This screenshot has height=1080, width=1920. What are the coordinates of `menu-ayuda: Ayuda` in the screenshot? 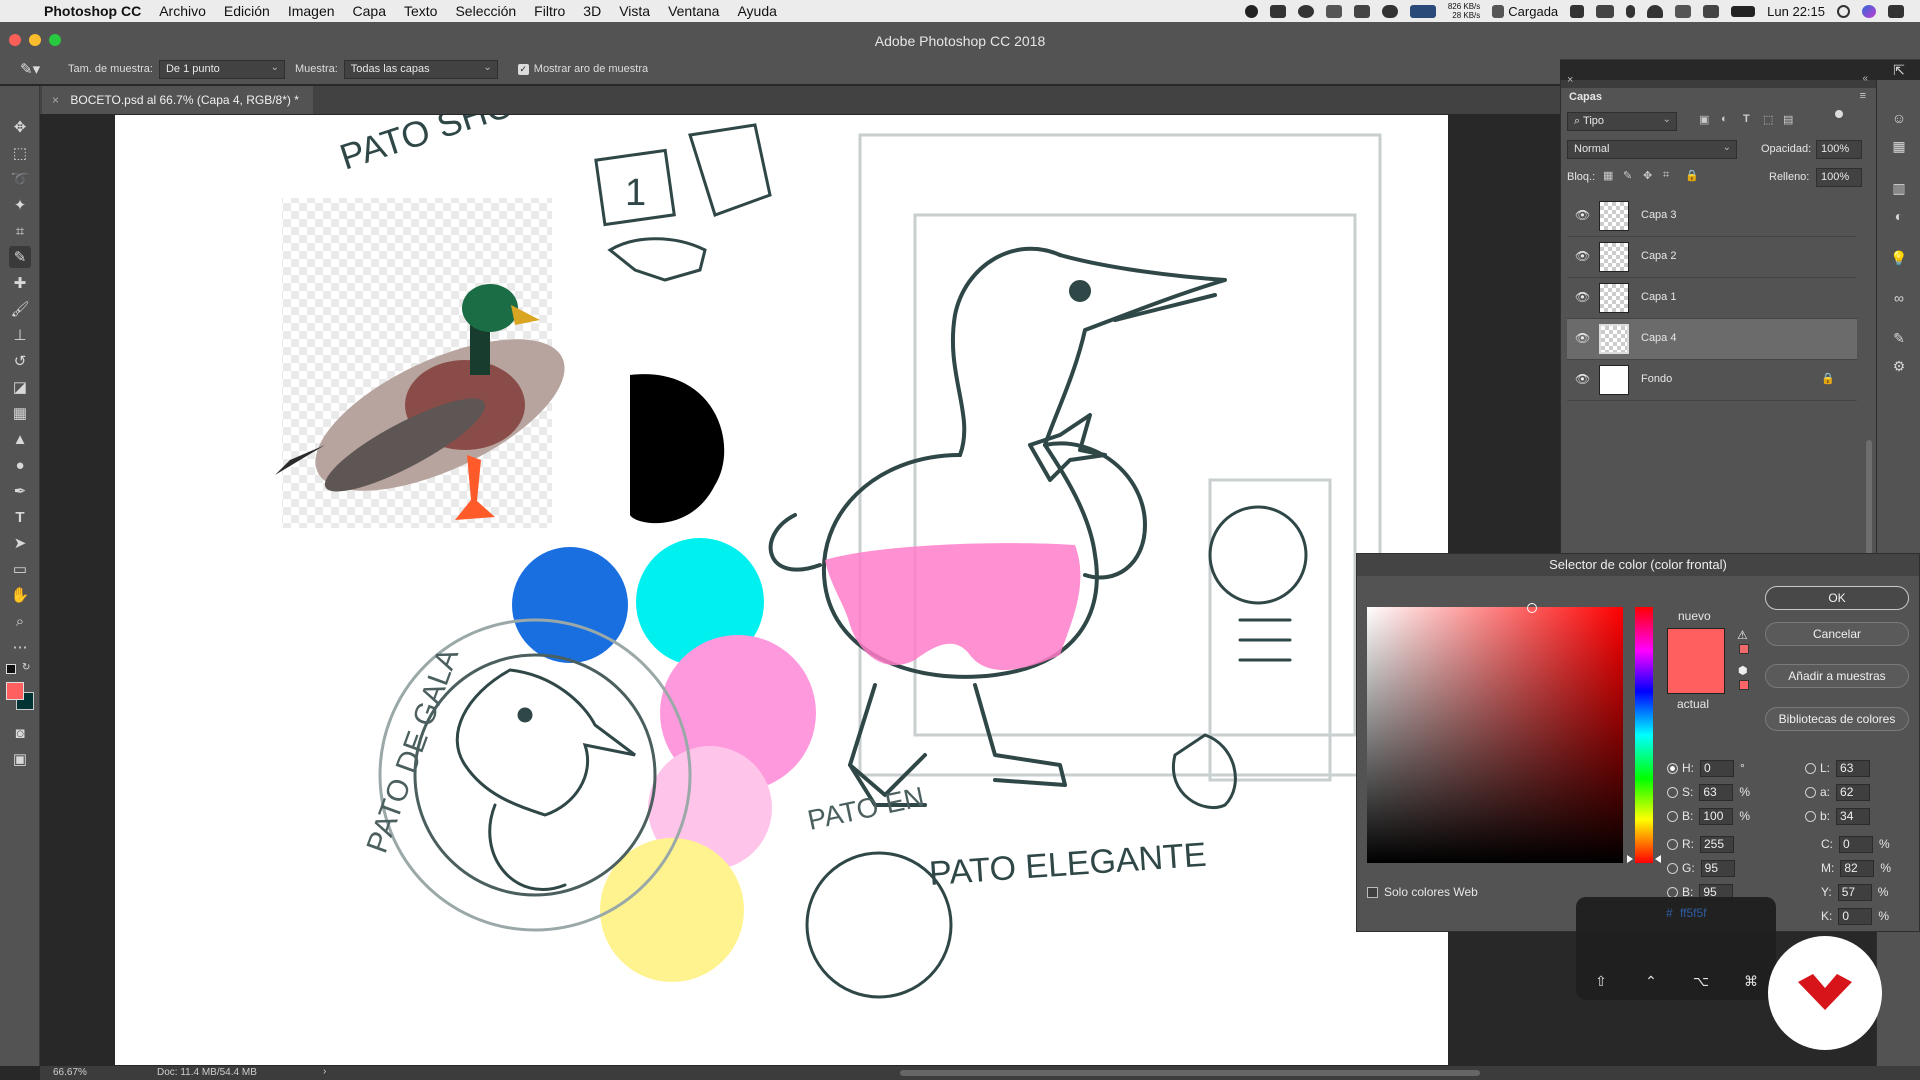 It's located at (756, 11).